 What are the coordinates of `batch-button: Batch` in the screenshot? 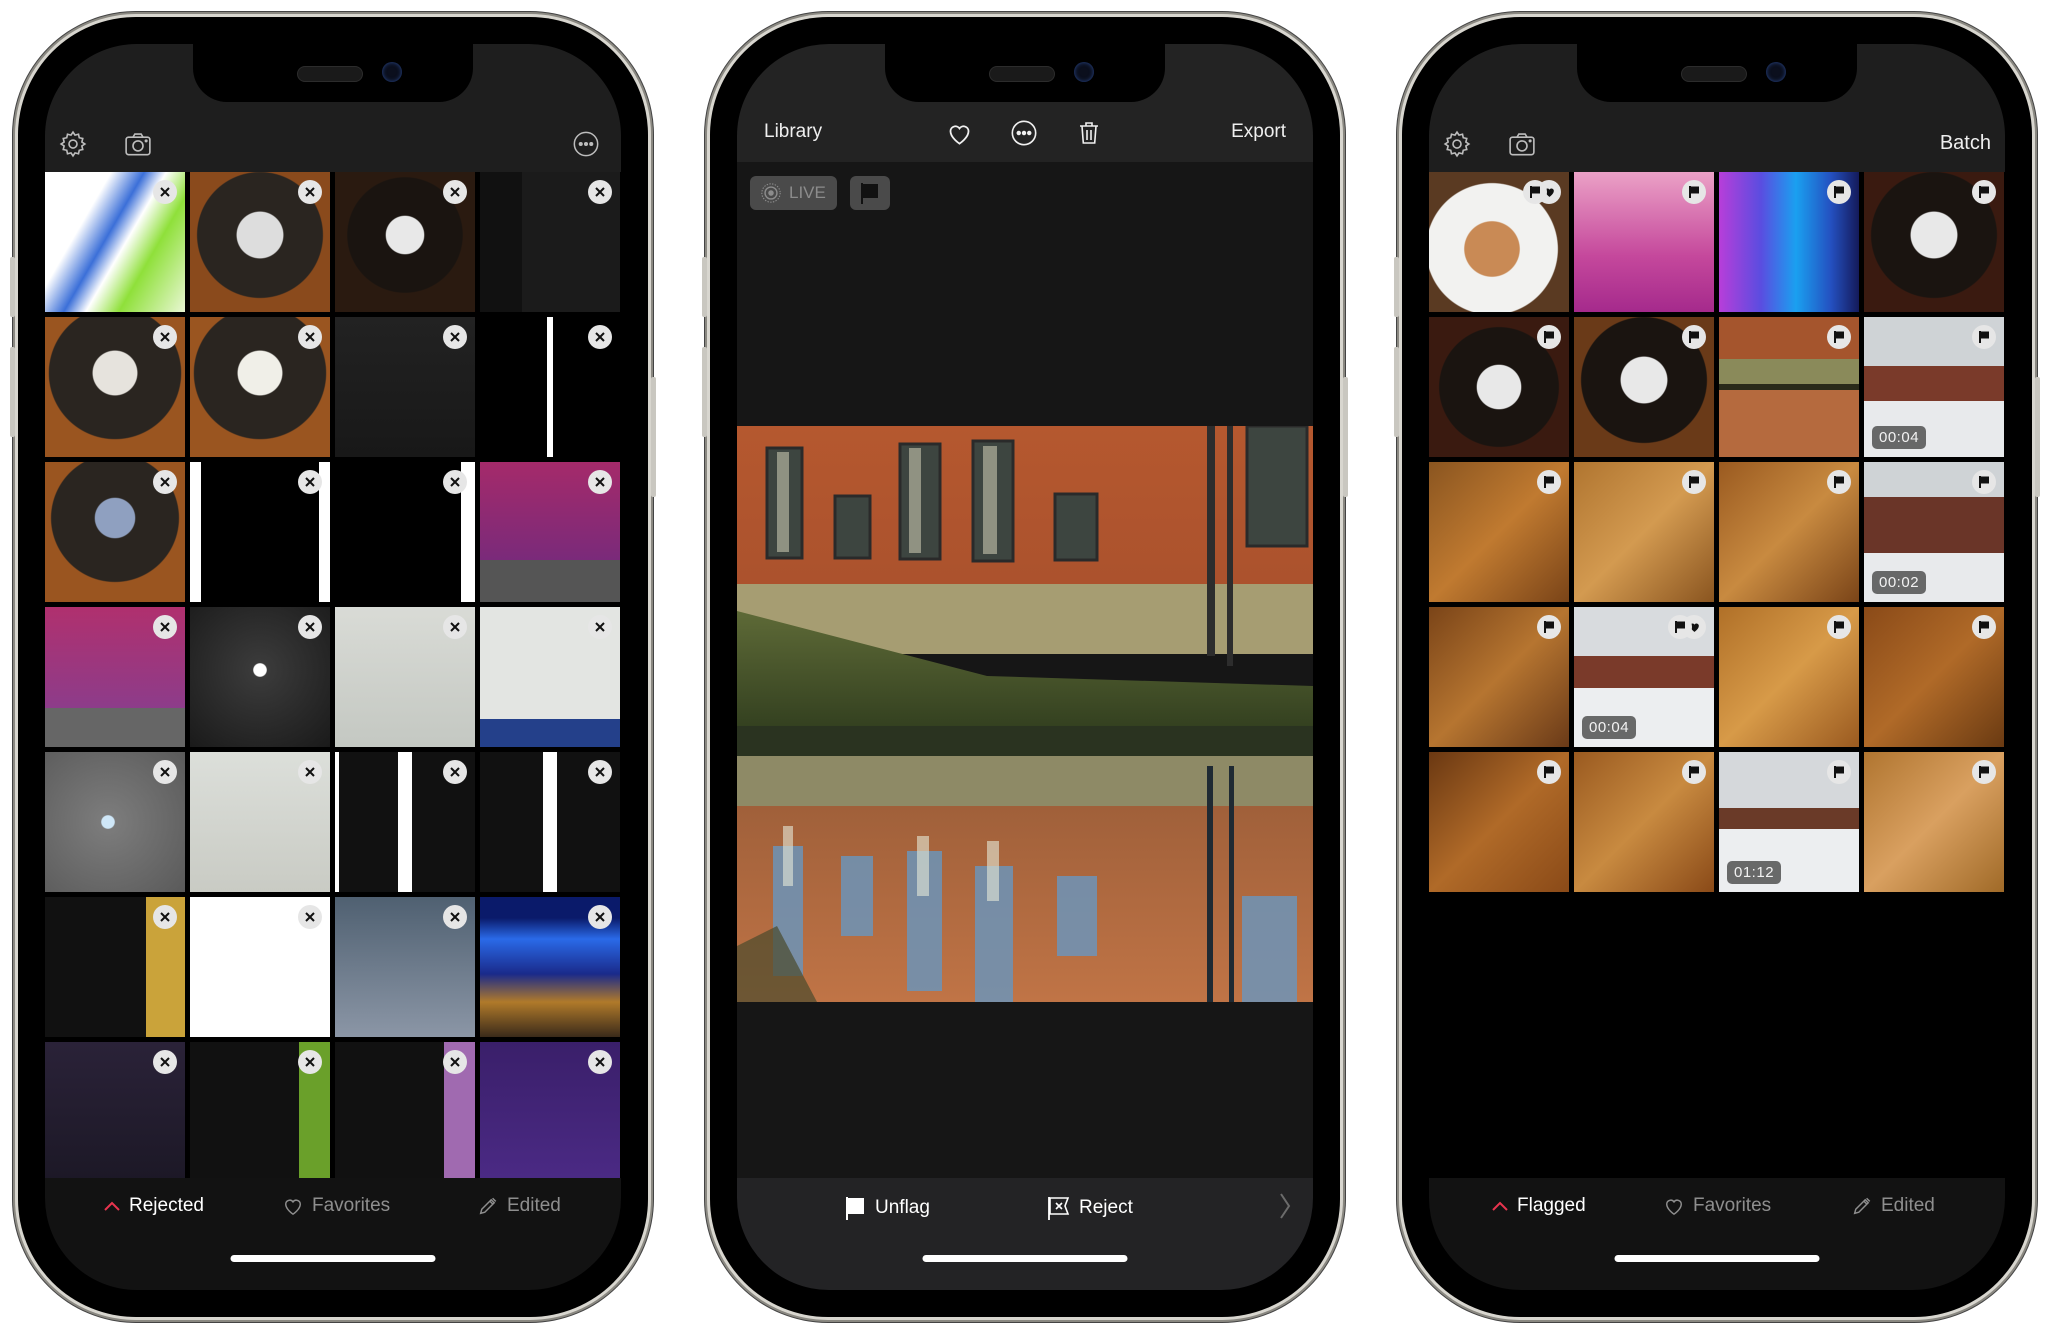 It's located at (1965, 143).